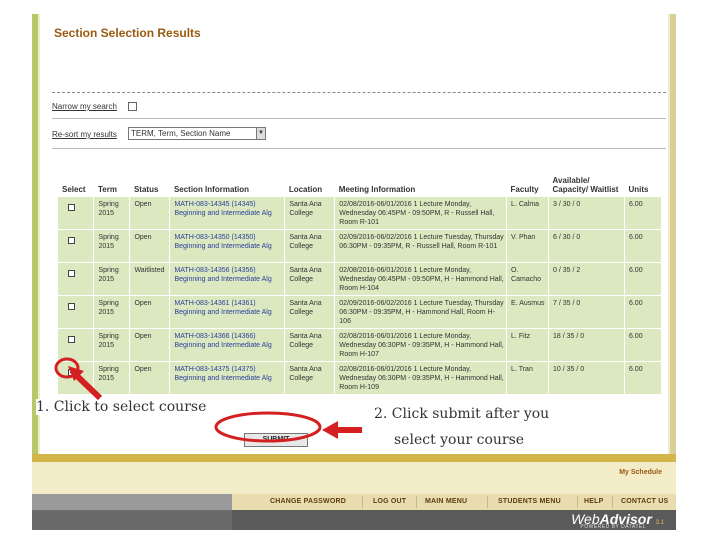 The image size is (720, 540). I want to click on row-select-cell: ✓, so click(76, 377).